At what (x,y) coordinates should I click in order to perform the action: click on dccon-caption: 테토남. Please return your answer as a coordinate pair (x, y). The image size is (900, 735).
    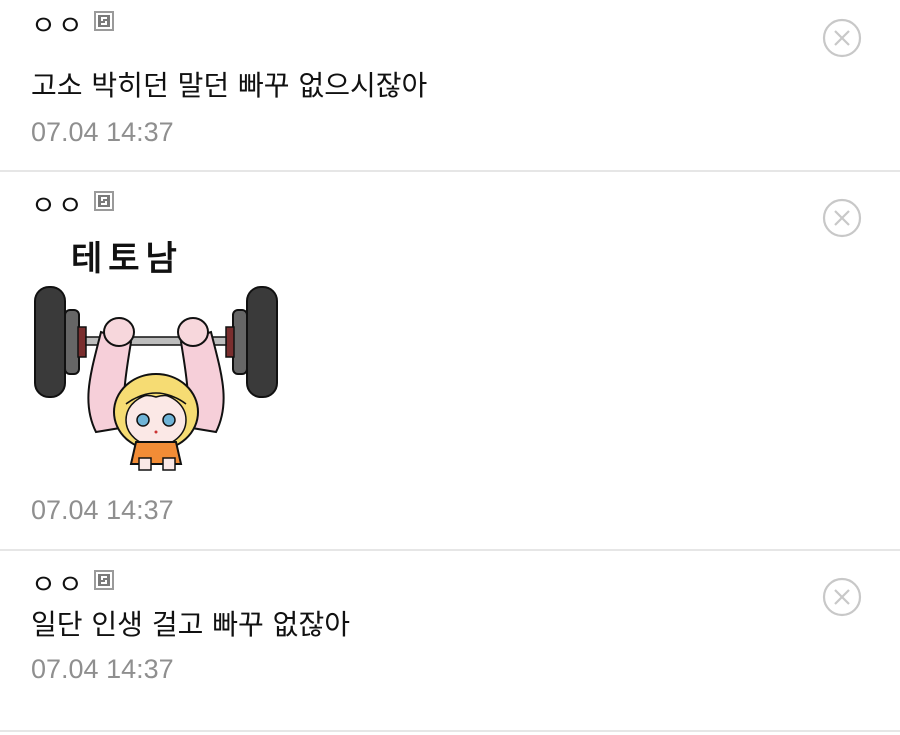
    Looking at the image, I should click on (127, 259).